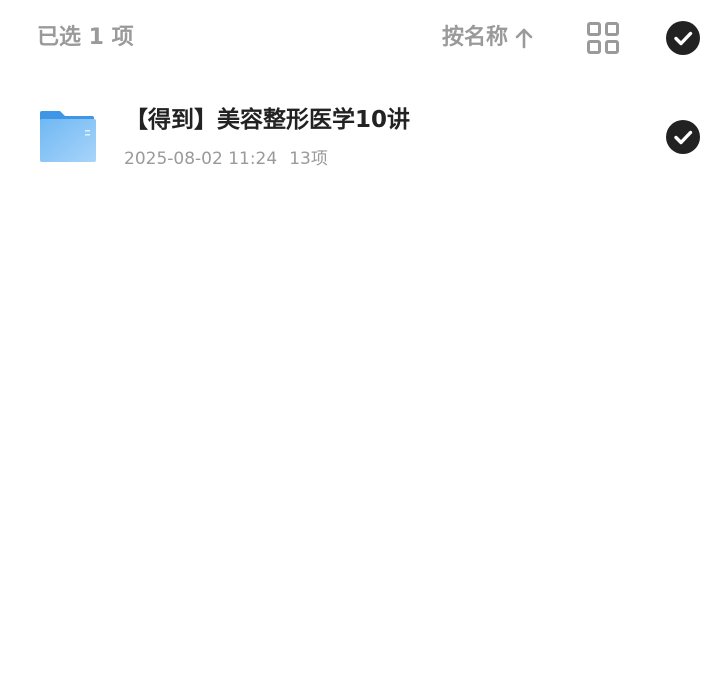 The image size is (714, 691). What do you see at coordinates (524, 38) in the screenshot?
I see `arrow-up-icon` at bounding box center [524, 38].